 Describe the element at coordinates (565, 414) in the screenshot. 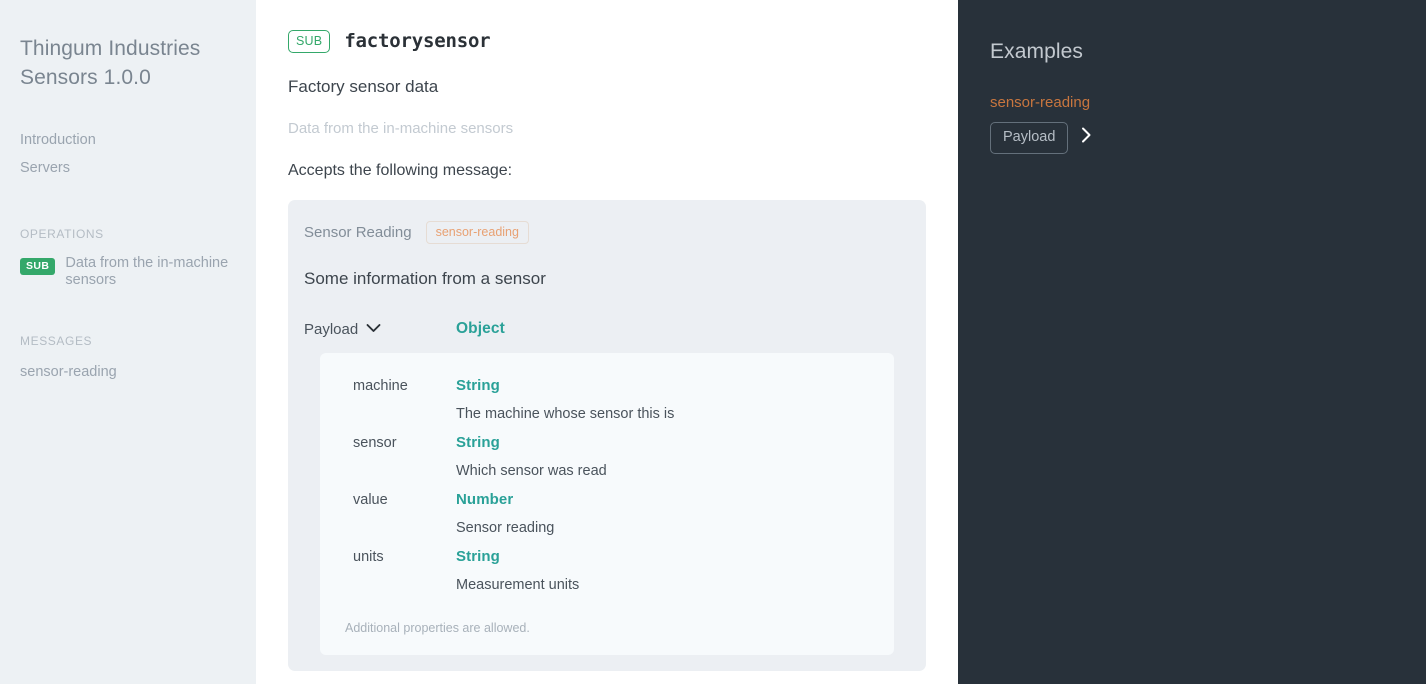

I see `property-description: The machine whose sensor this is` at that location.